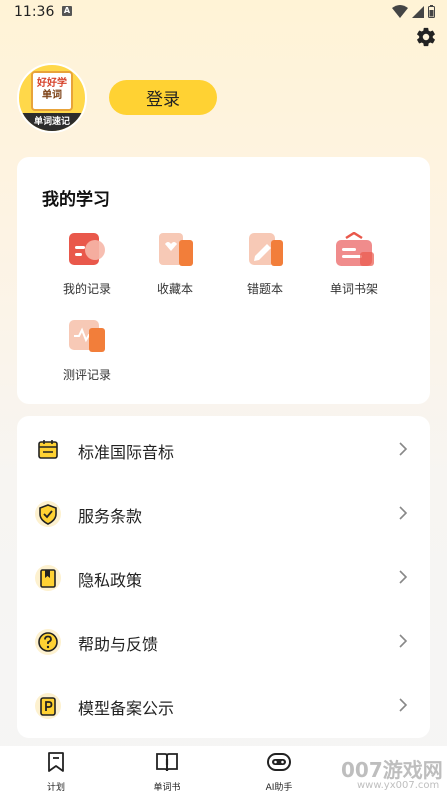  What do you see at coordinates (176, 249) in the screenshot?
I see `favorites-icon` at bounding box center [176, 249].